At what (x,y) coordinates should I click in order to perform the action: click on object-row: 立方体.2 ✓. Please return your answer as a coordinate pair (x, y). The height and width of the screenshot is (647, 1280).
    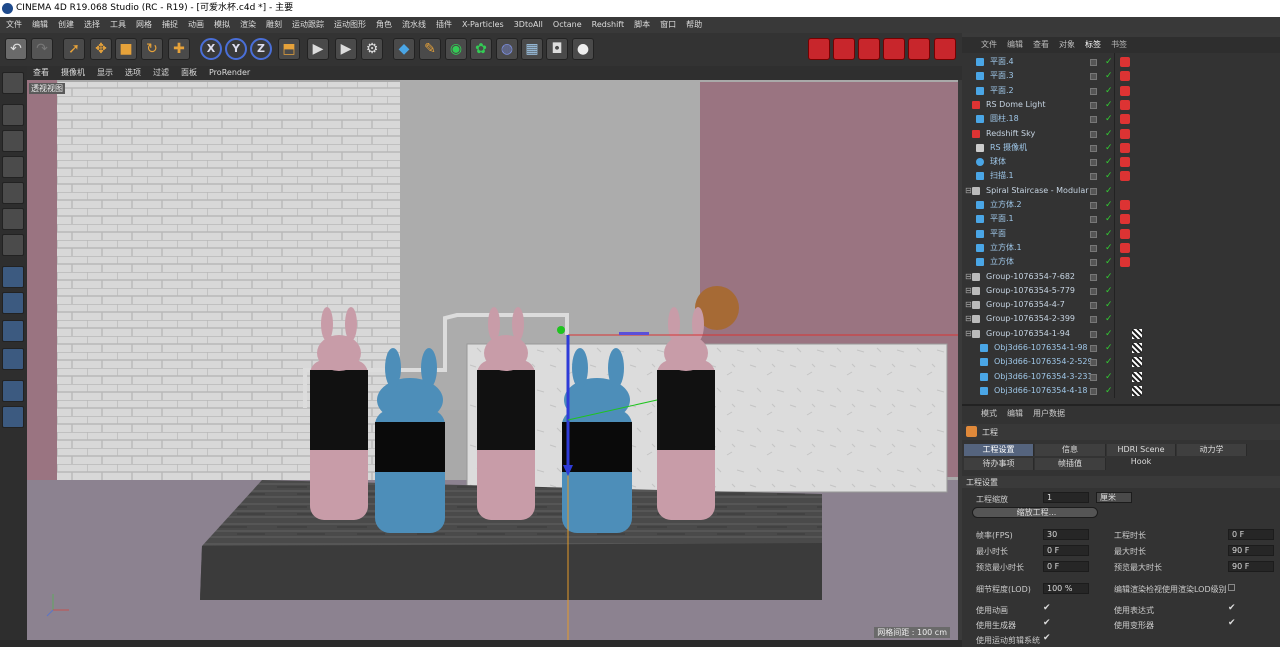
    Looking at the image, I should click on (1121, 205).